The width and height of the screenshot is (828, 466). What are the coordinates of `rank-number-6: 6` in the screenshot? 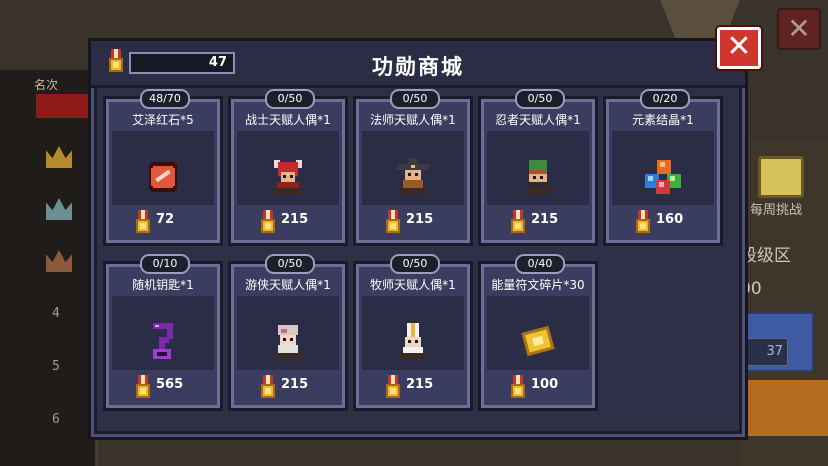 It's located at (56, 419).